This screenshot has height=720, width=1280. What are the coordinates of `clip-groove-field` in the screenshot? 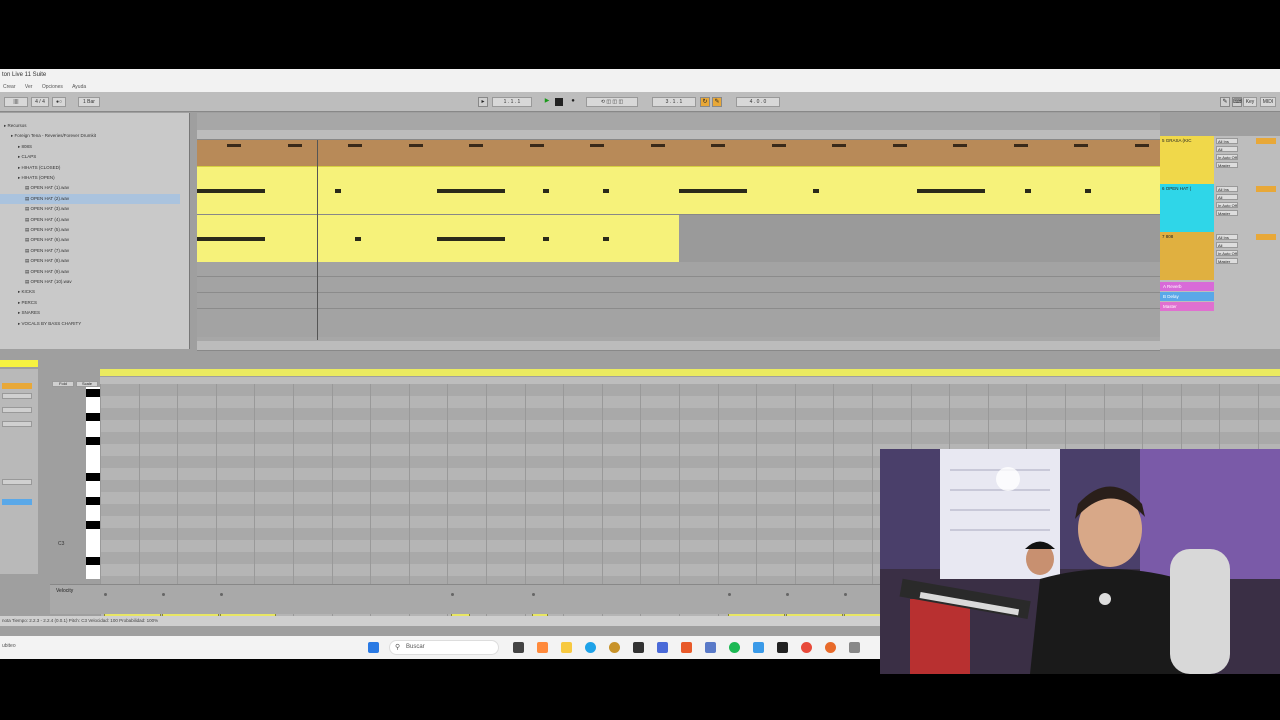 It's located at (17, 502).